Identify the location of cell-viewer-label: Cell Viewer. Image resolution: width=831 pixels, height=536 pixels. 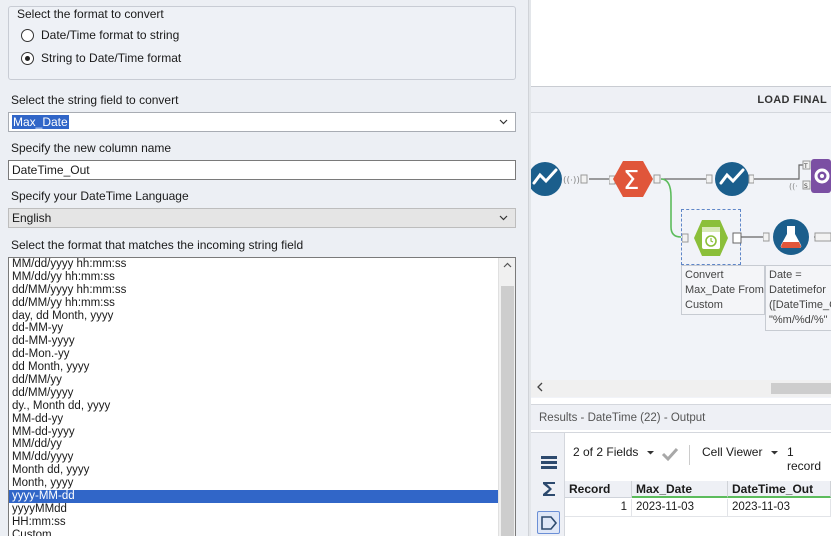
(732, 452).